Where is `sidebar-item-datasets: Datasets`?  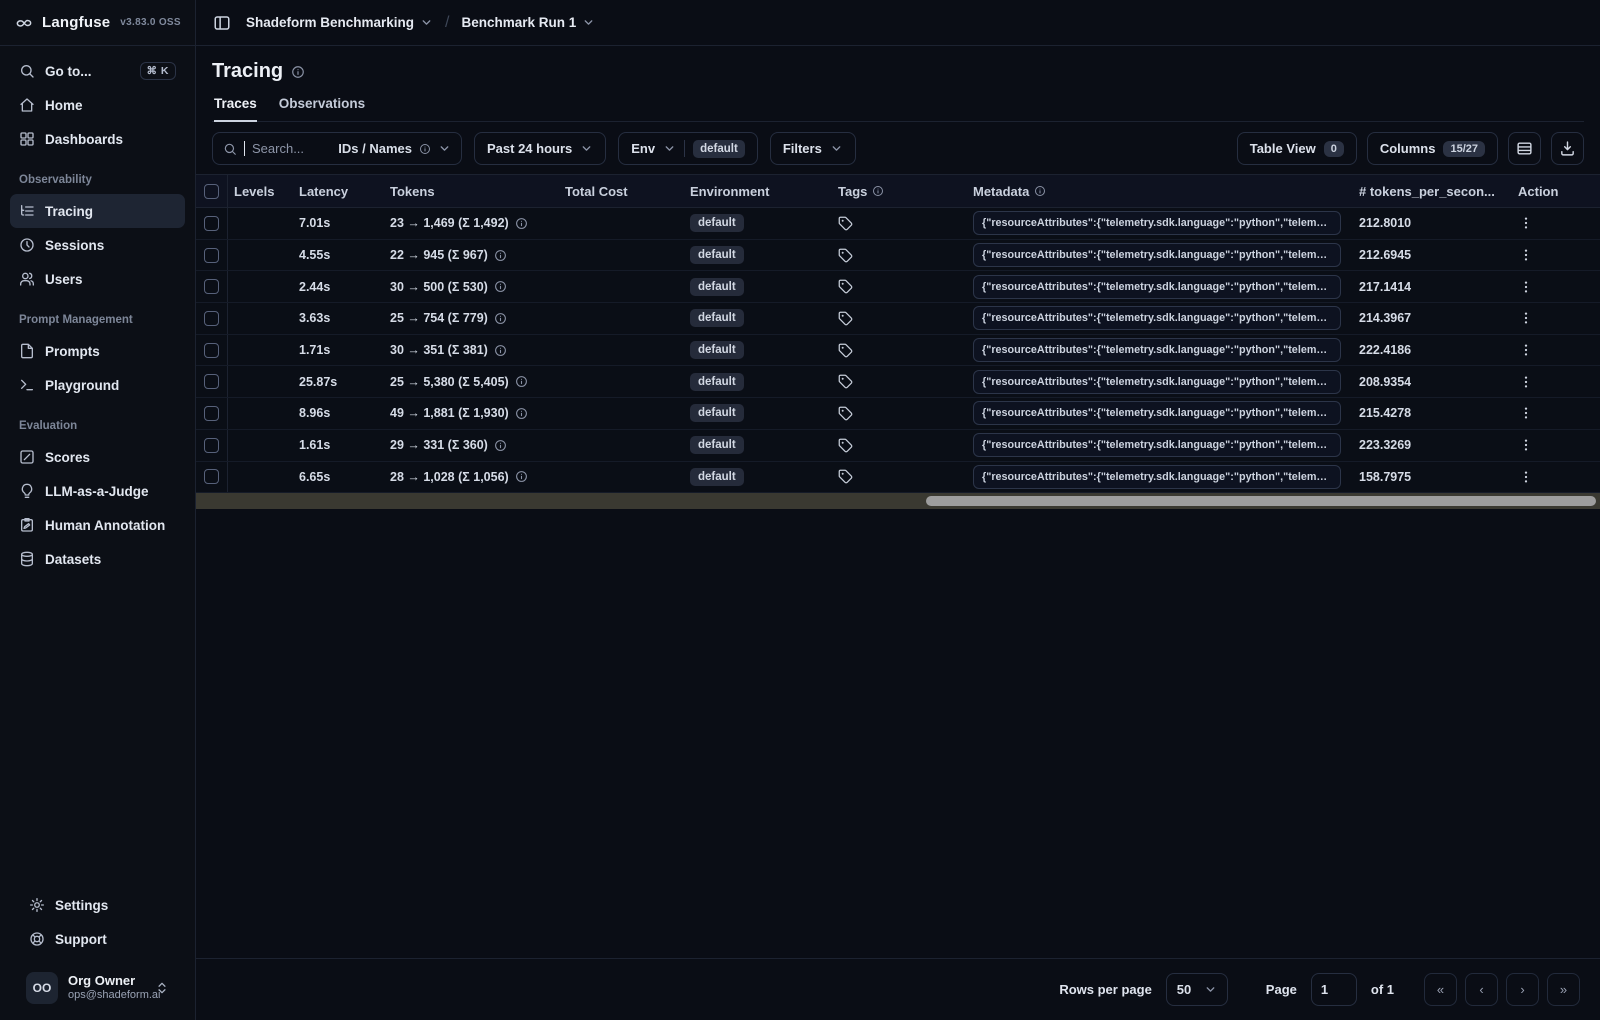 sidebar-item-datasets: Datasets is located at coordinates (97, 559).